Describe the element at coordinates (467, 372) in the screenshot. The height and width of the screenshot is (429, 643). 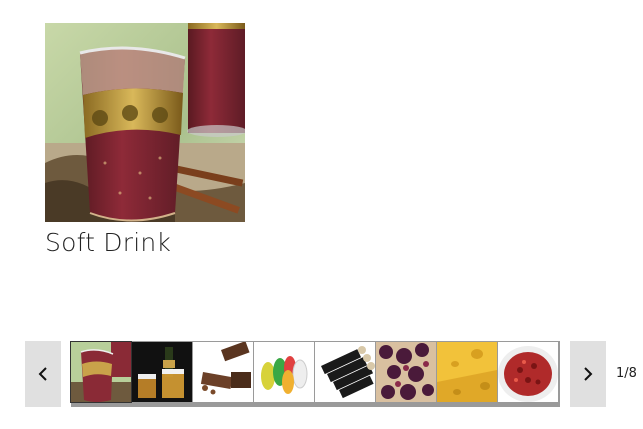
I see `thumbnail-cheese` at that location.